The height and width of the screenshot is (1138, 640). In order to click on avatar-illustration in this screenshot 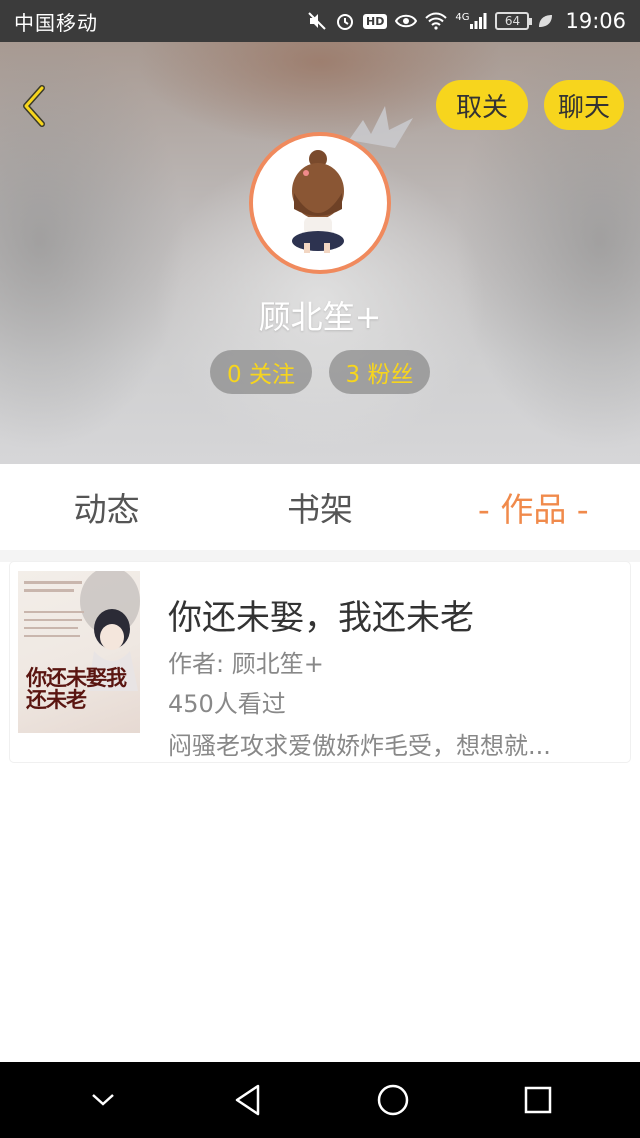, I will do `click(318, 201)`.